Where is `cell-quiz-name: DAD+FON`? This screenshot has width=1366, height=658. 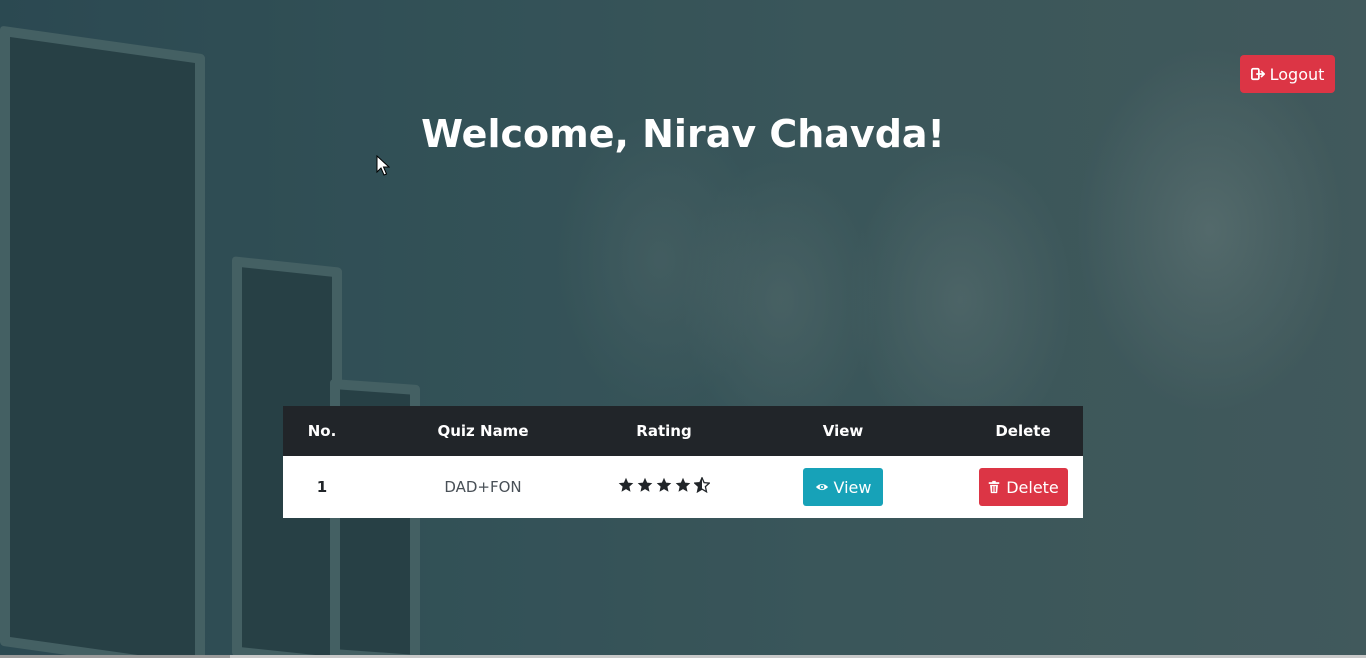
cell-quiz-name: DAD+FON is located at coordinates (483, 487).